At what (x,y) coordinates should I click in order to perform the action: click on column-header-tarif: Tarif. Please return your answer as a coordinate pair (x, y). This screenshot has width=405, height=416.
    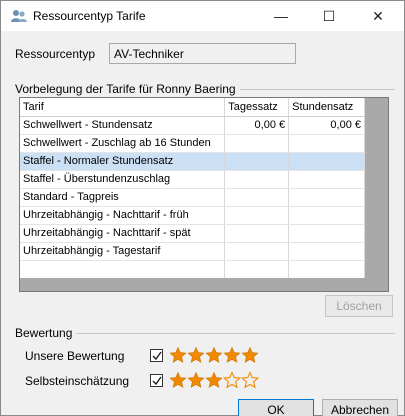
    Looking at the image, I should click on (123, 107).